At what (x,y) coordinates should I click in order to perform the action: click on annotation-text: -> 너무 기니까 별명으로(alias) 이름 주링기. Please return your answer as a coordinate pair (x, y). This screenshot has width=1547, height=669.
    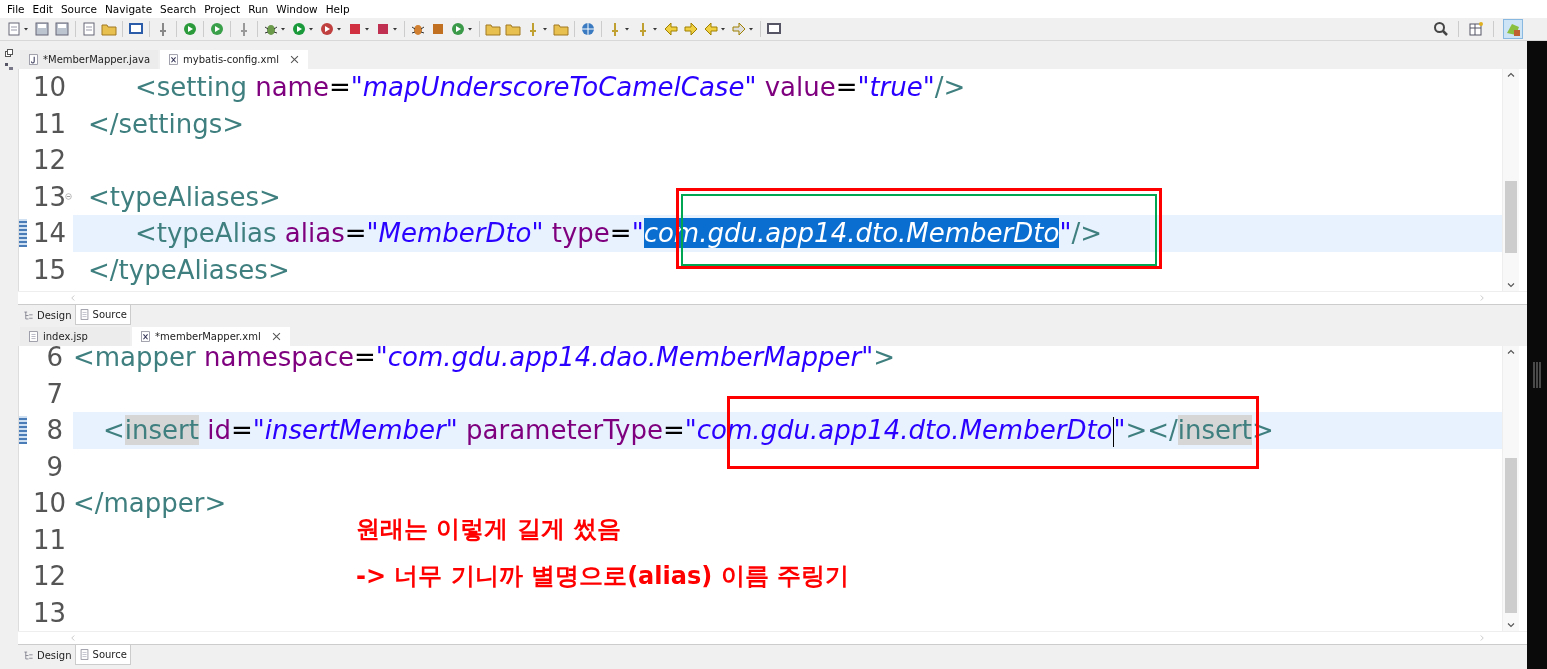
    Looking at the image, I should click on (602, 576).